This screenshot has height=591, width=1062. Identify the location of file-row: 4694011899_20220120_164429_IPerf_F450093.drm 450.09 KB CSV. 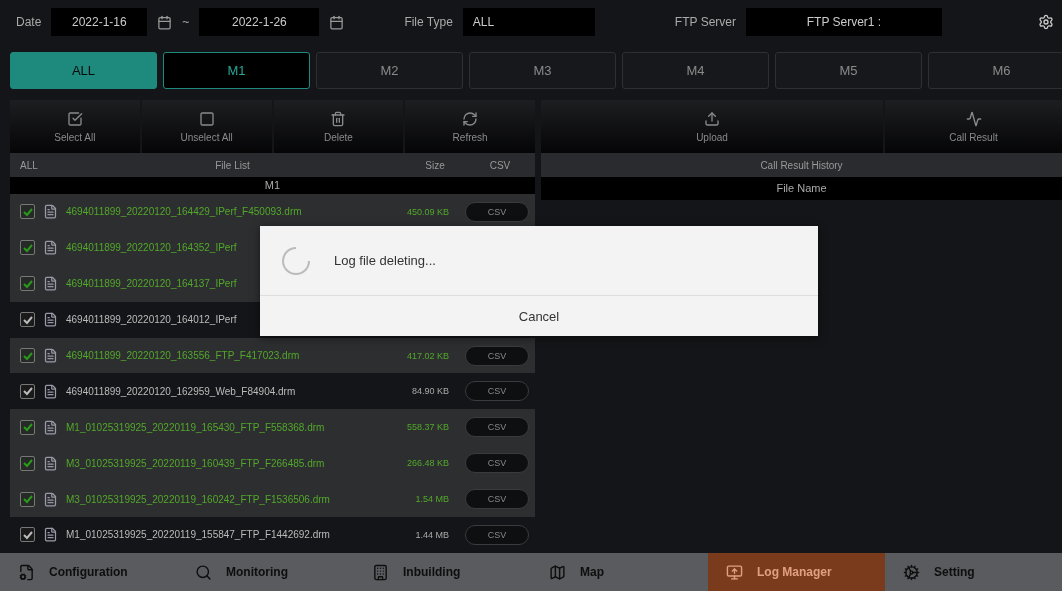
(272, 212).